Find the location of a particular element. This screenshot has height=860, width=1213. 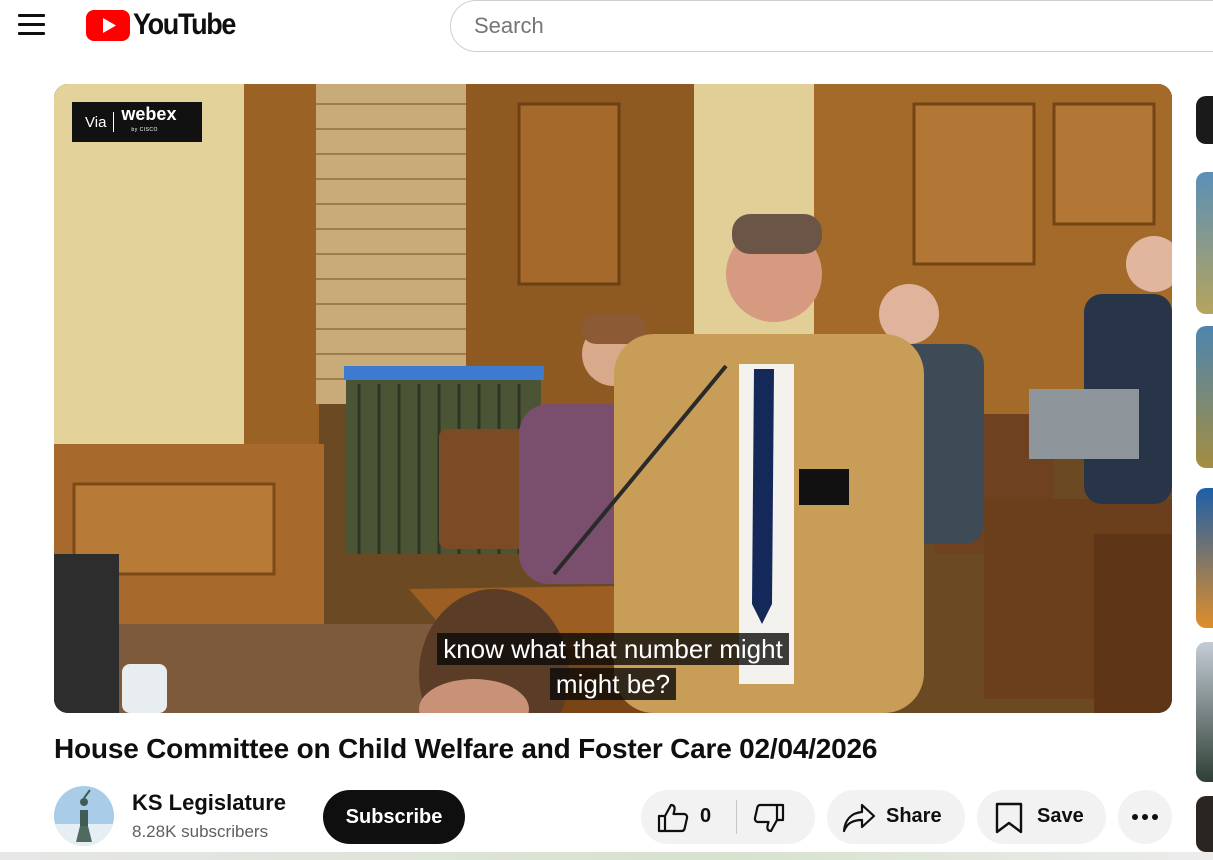

channel-avatar is located at coordinates (84, 816).